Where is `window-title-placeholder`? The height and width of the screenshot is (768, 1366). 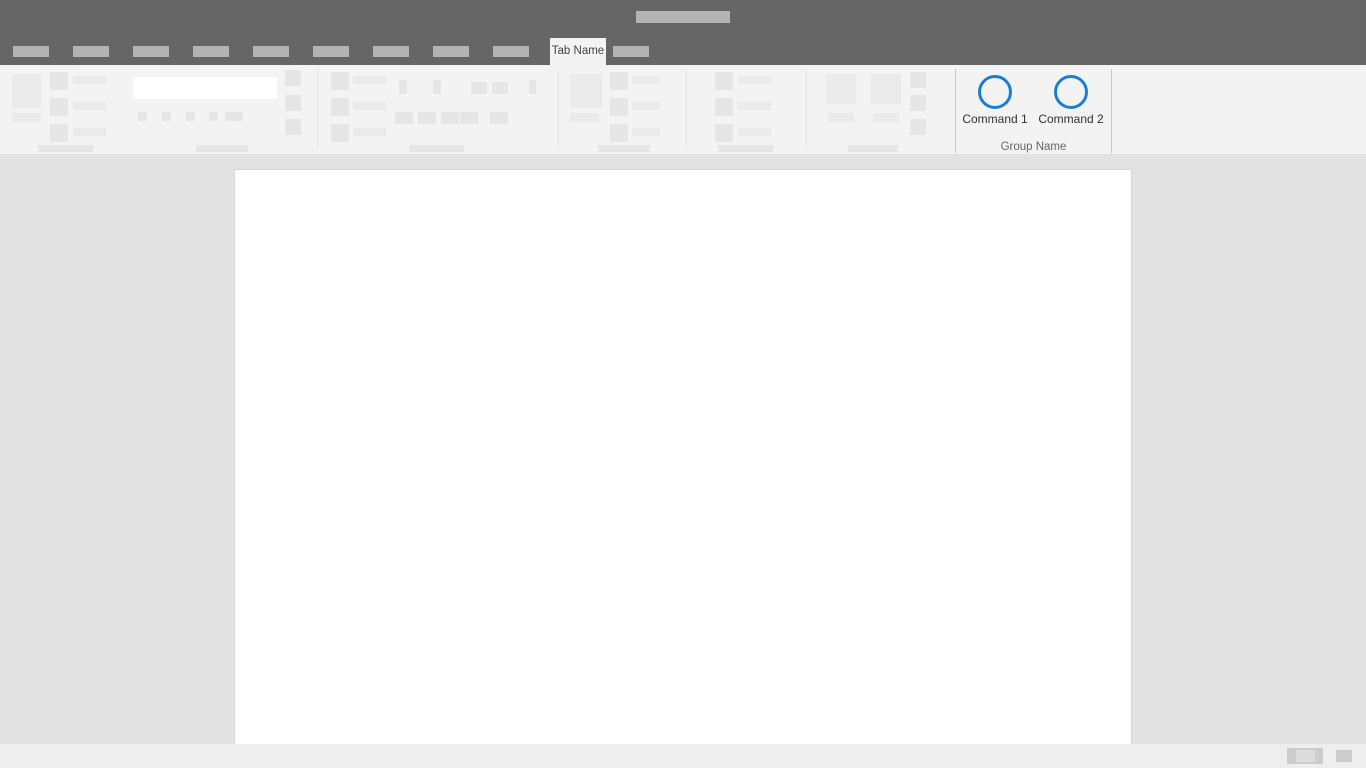
window-title-placeholder is located at coordinates (683, 17).